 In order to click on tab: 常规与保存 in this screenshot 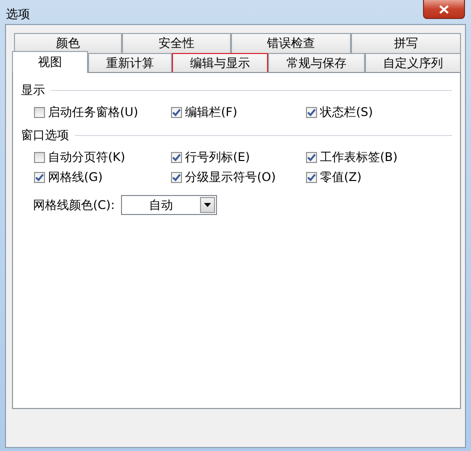, I will do `click(316, 63)`.